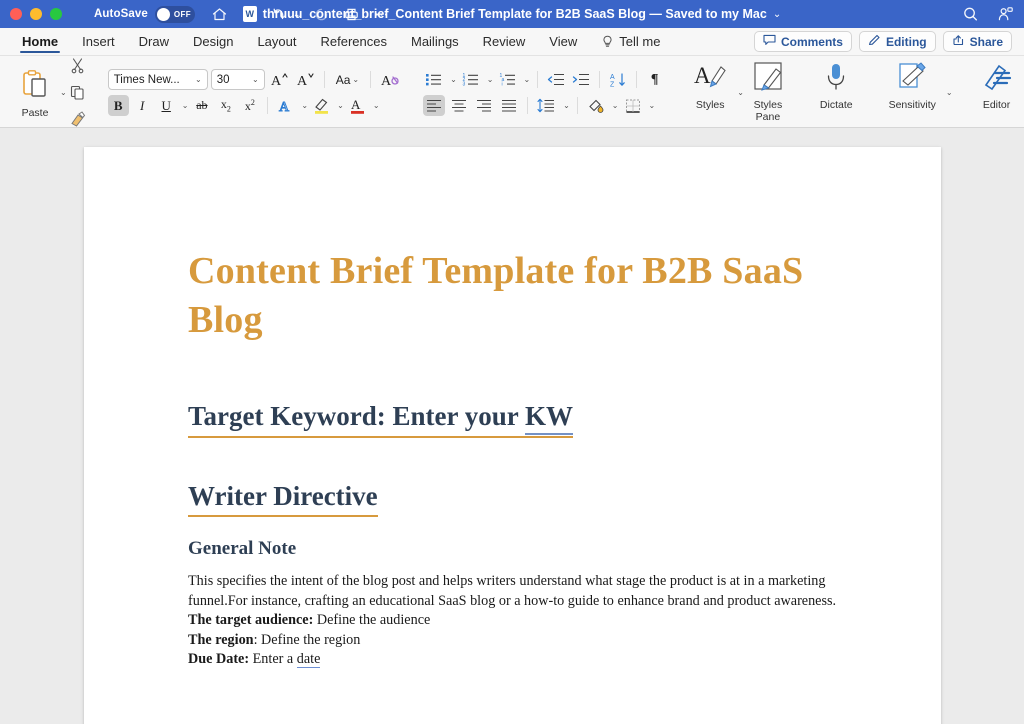 The width and height of the screenshot is (1024, 724). What do you see at coordinates (144, 14) in the screenshot?
I see `autosave-control: AutoSave OFF` at bounding box center [144, 14].